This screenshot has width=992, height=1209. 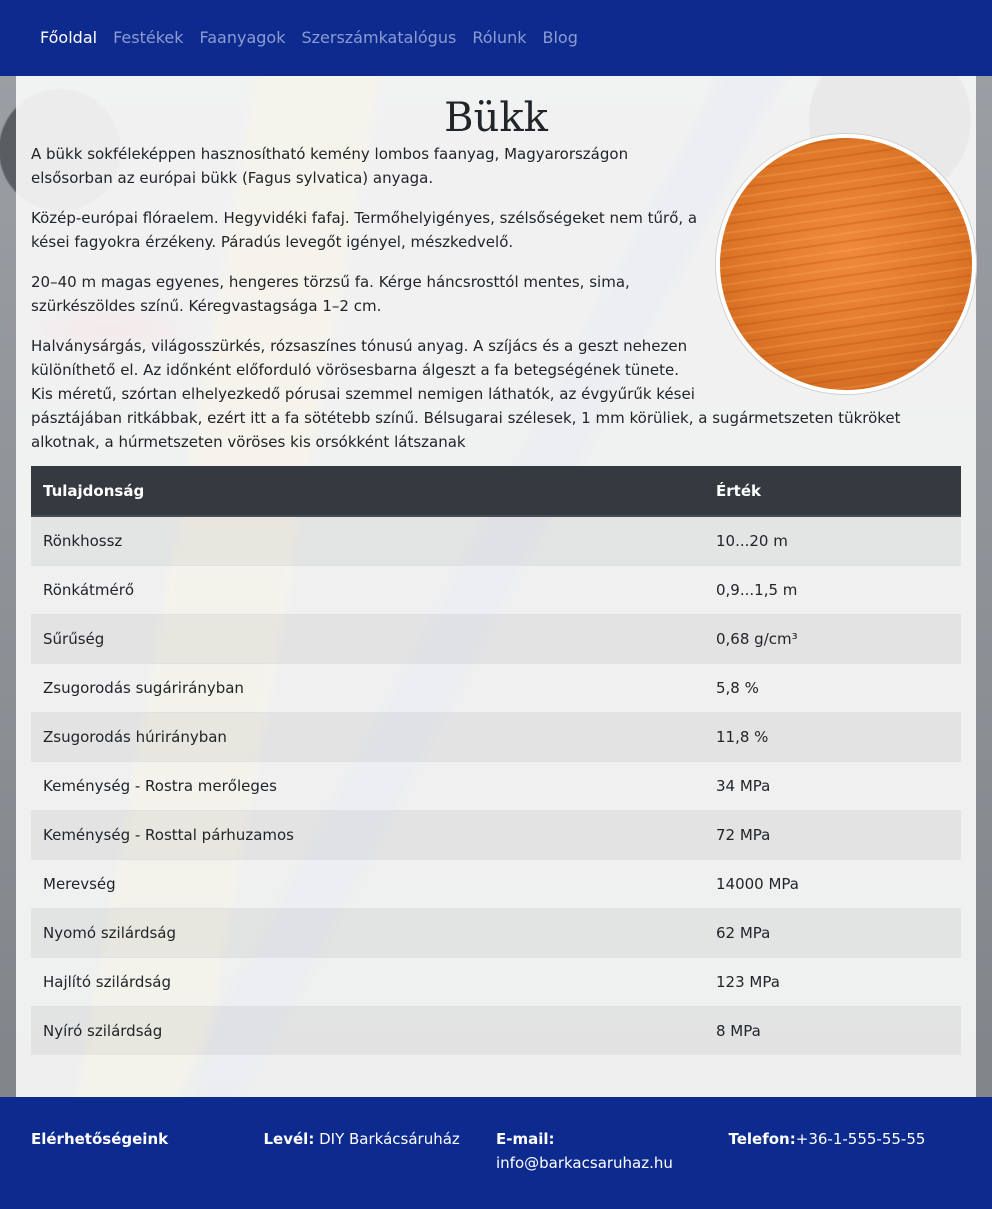 What do you see at coordinates (525, 1139) in the screenshot?
I see `footer-email-label: E-mail:` at bounding box center [525, 1139].